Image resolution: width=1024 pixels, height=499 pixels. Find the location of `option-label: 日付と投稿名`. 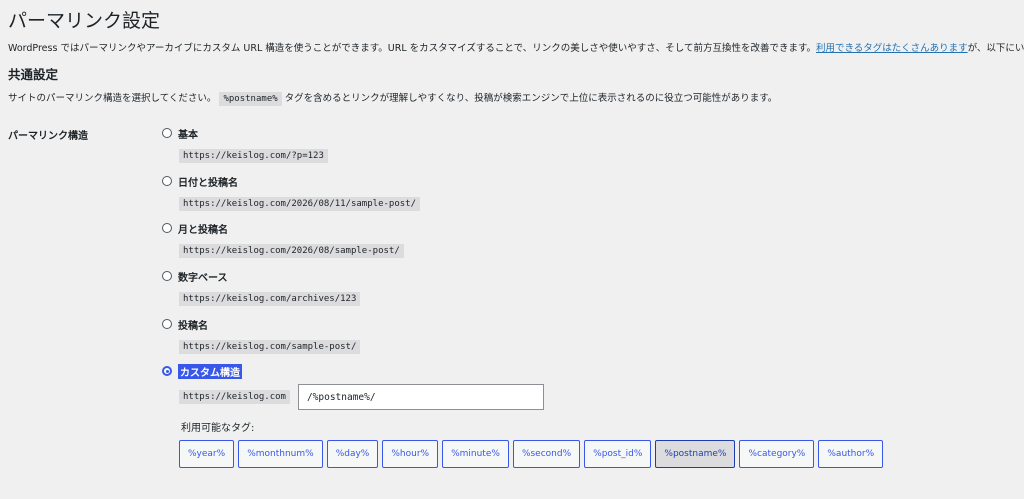

option-label: 日付と投稿名 is located at coordinates (208, 181).